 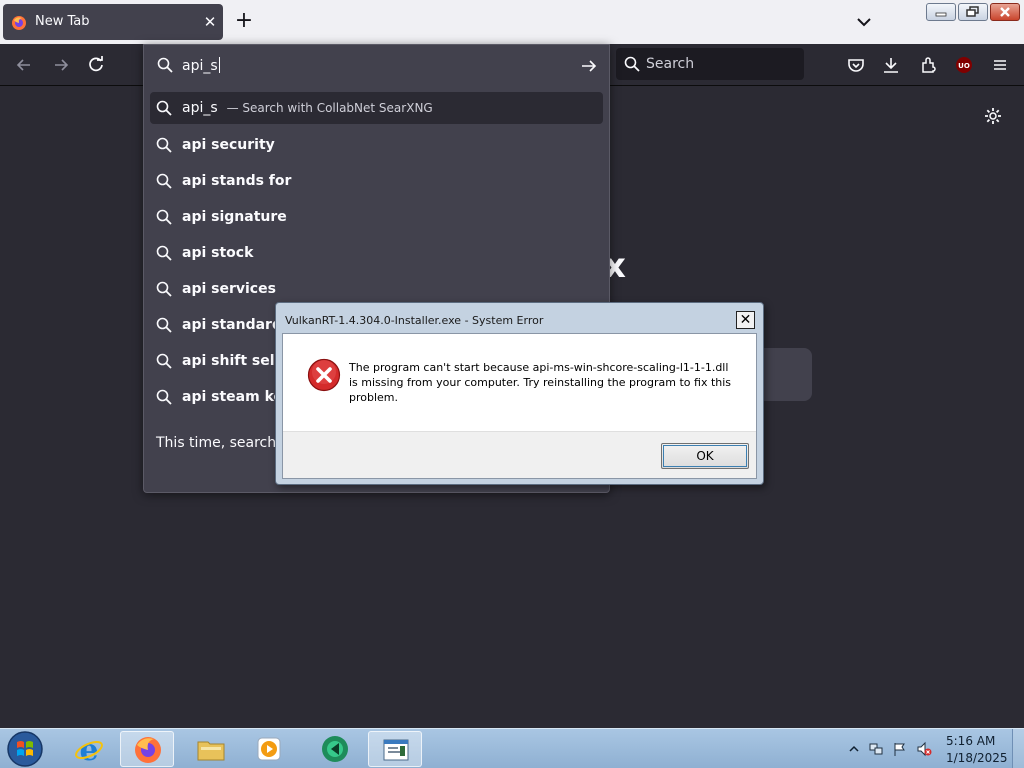 What do you see at coordinates (244, 22) in the screenshot?
I see `new-tab-button: +` at bounding box center [244, 22].